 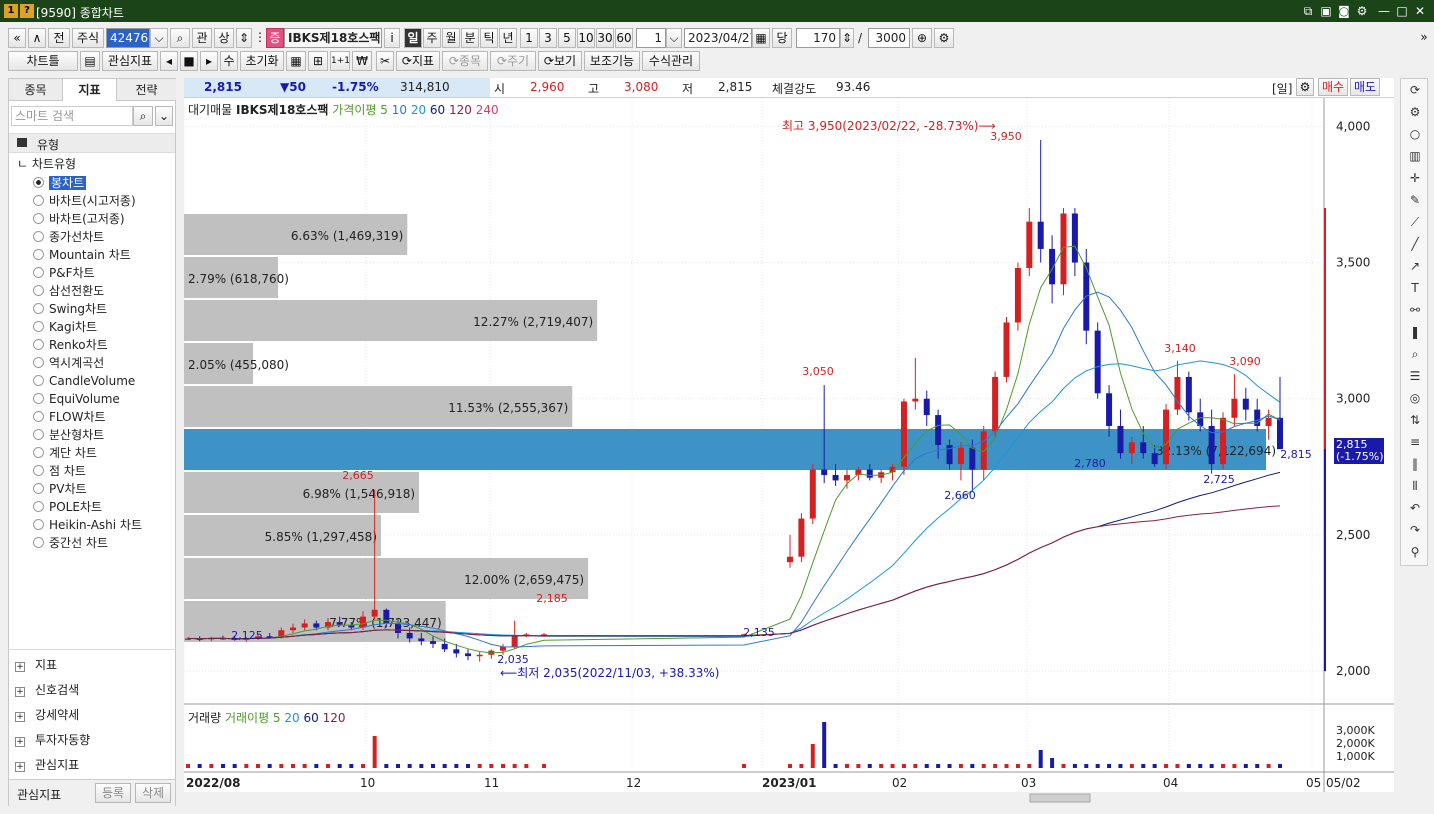 I want to click on chart-type-option: POLE차트, so click(x=67, y=507).